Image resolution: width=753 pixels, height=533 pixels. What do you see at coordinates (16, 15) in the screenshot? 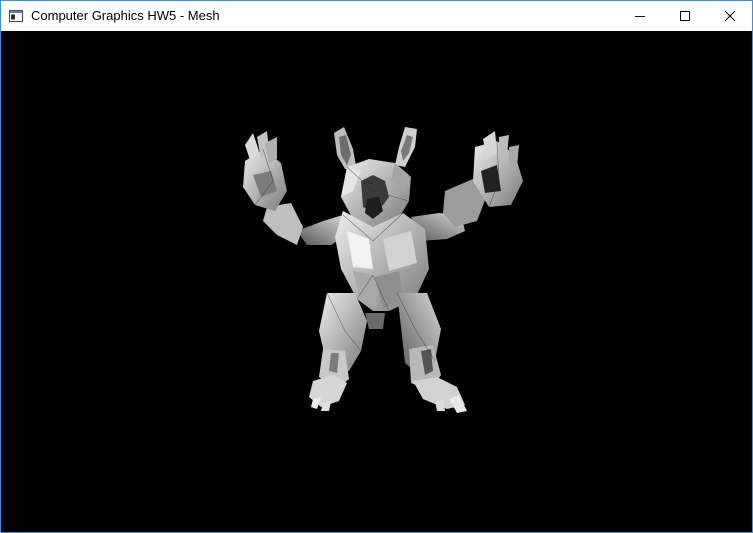
I see `app-icon` at bounding box center [16, 15].